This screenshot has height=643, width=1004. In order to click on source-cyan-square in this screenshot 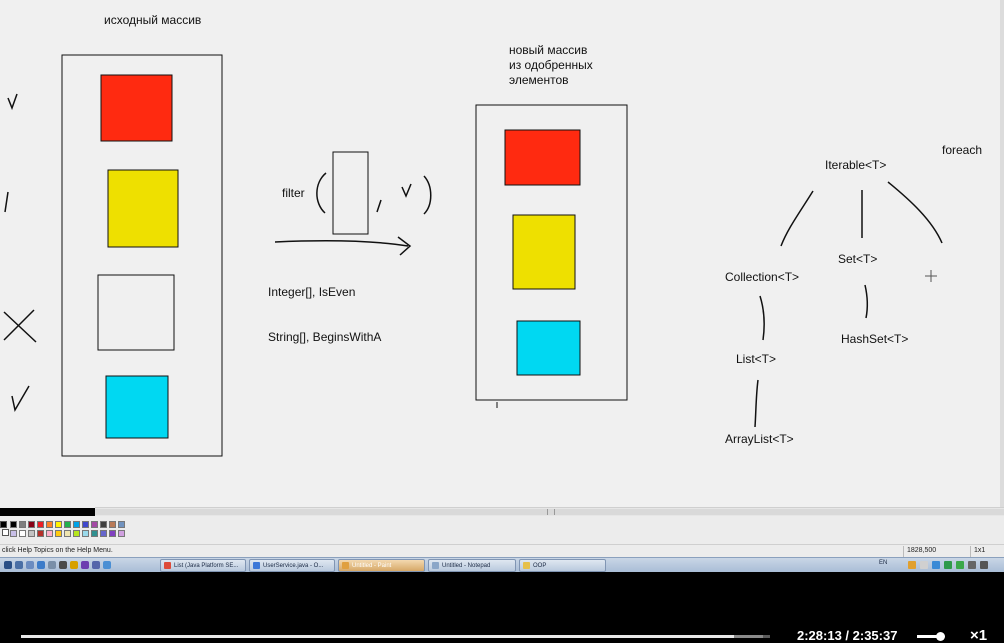, I will do `click(137, 407)`.